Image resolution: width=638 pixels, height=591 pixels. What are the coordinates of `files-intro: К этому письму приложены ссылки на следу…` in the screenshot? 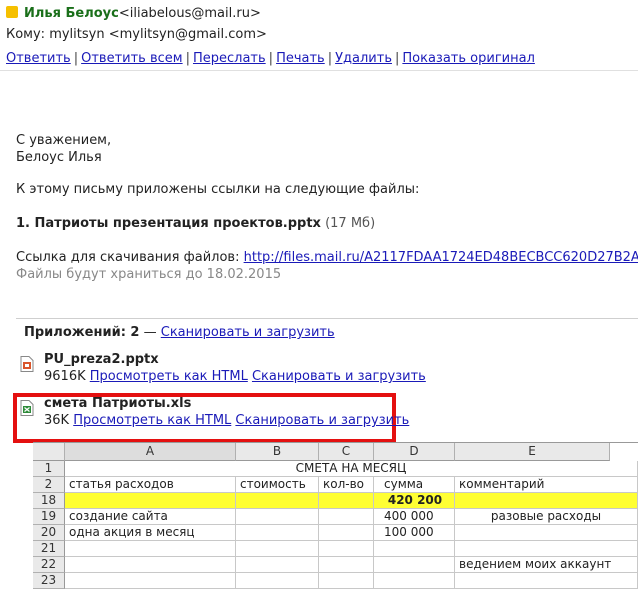 It's located at (218, 189).